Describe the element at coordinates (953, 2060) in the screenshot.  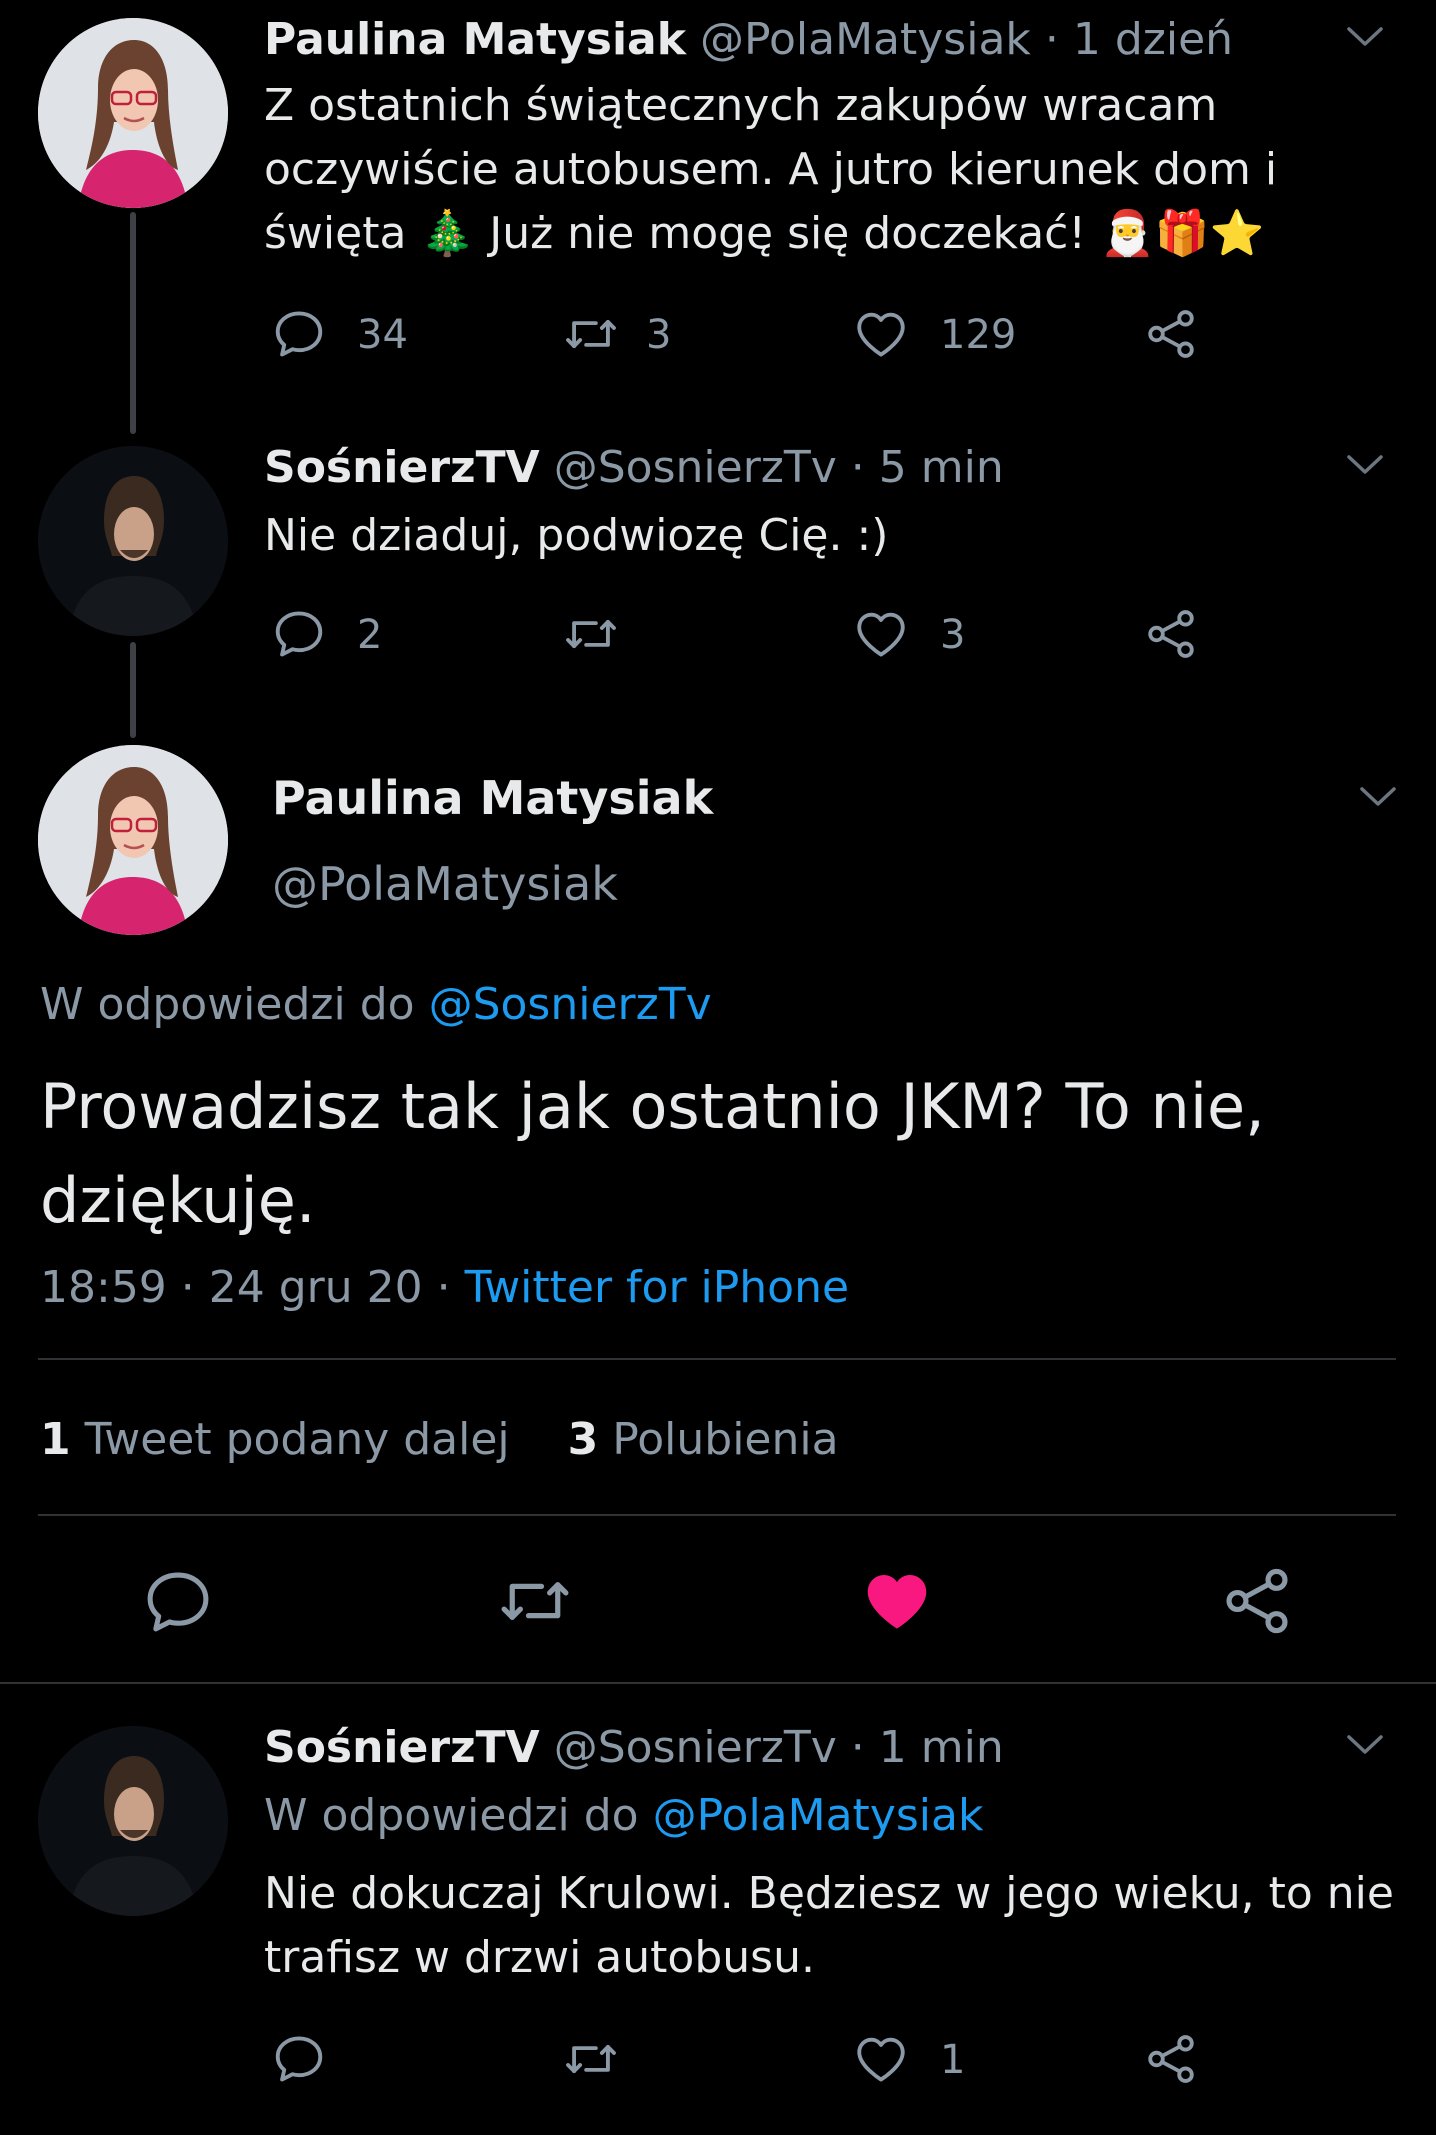
I see `like-count: 1` at that location.